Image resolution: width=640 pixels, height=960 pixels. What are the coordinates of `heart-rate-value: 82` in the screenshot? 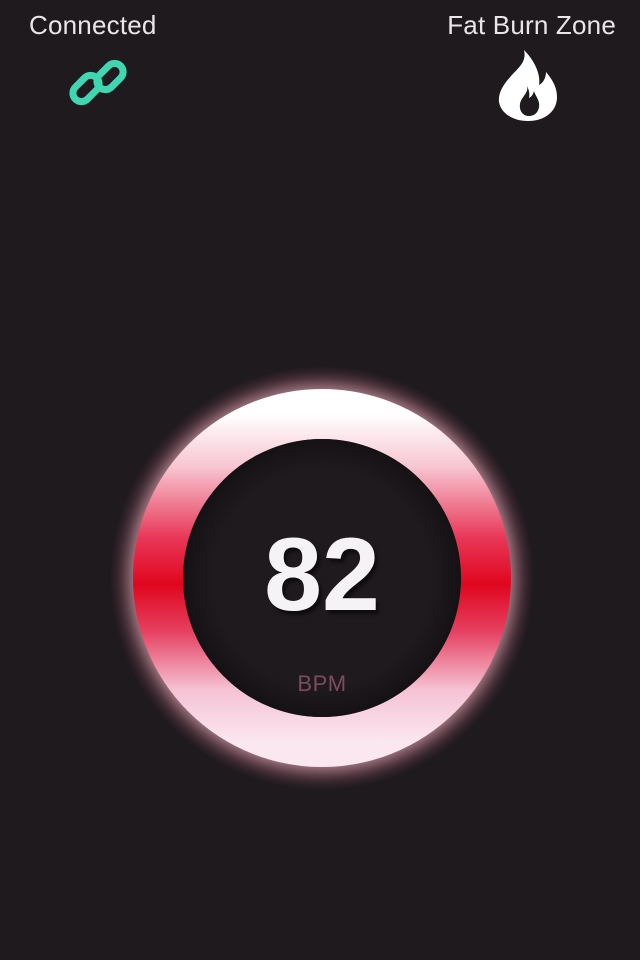 It's located at (322, 575).